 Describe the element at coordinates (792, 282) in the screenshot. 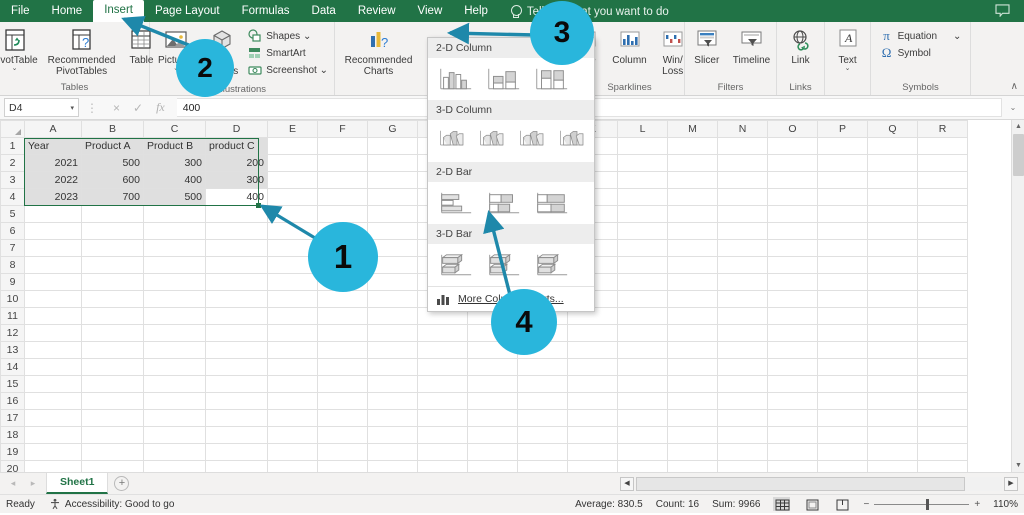

I see `cell-O9` at that location.